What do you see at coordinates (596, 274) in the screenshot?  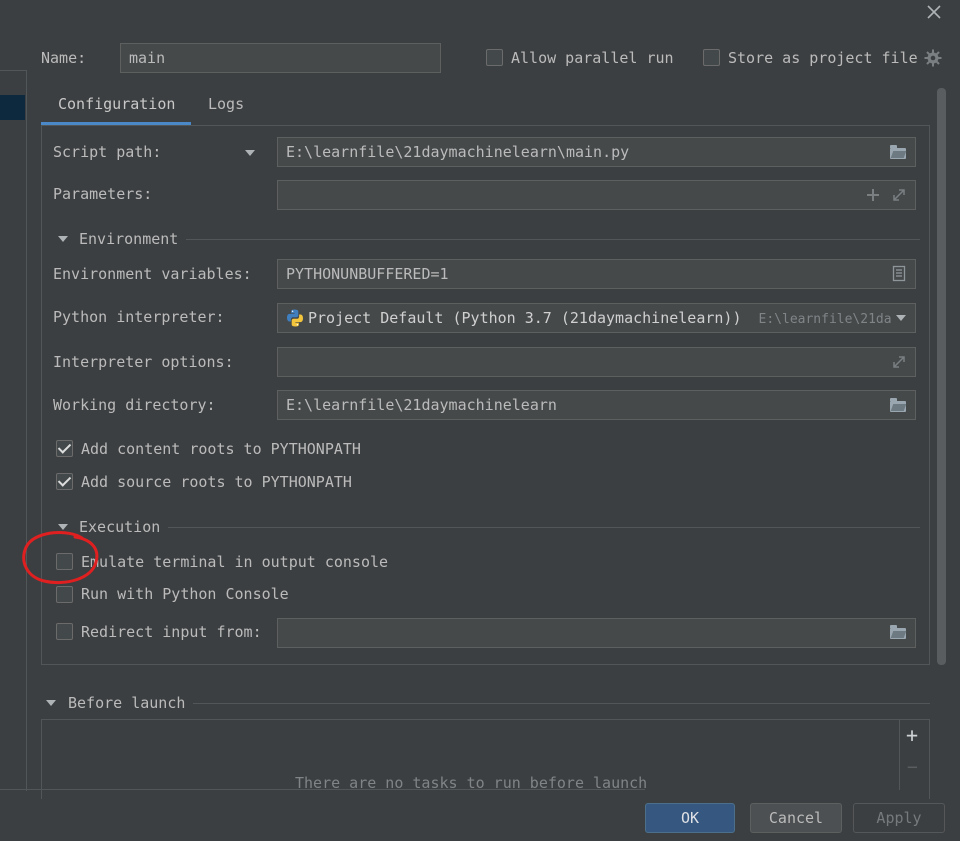 I see `env-vars-field: PYTHONUNBUFFERED=1` at bounding box center [596, 274].